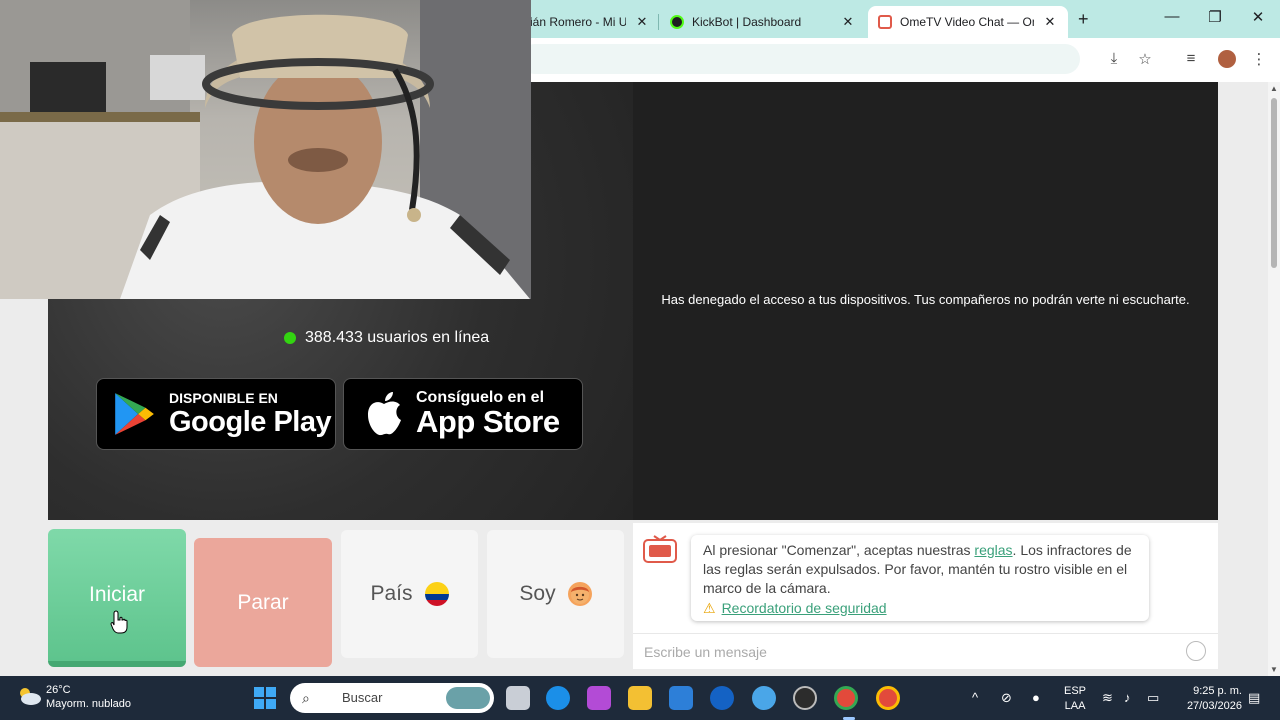 The image size is (1280, 720). I want to click on clock-date: 27/03/2026, so click(1214, 706).